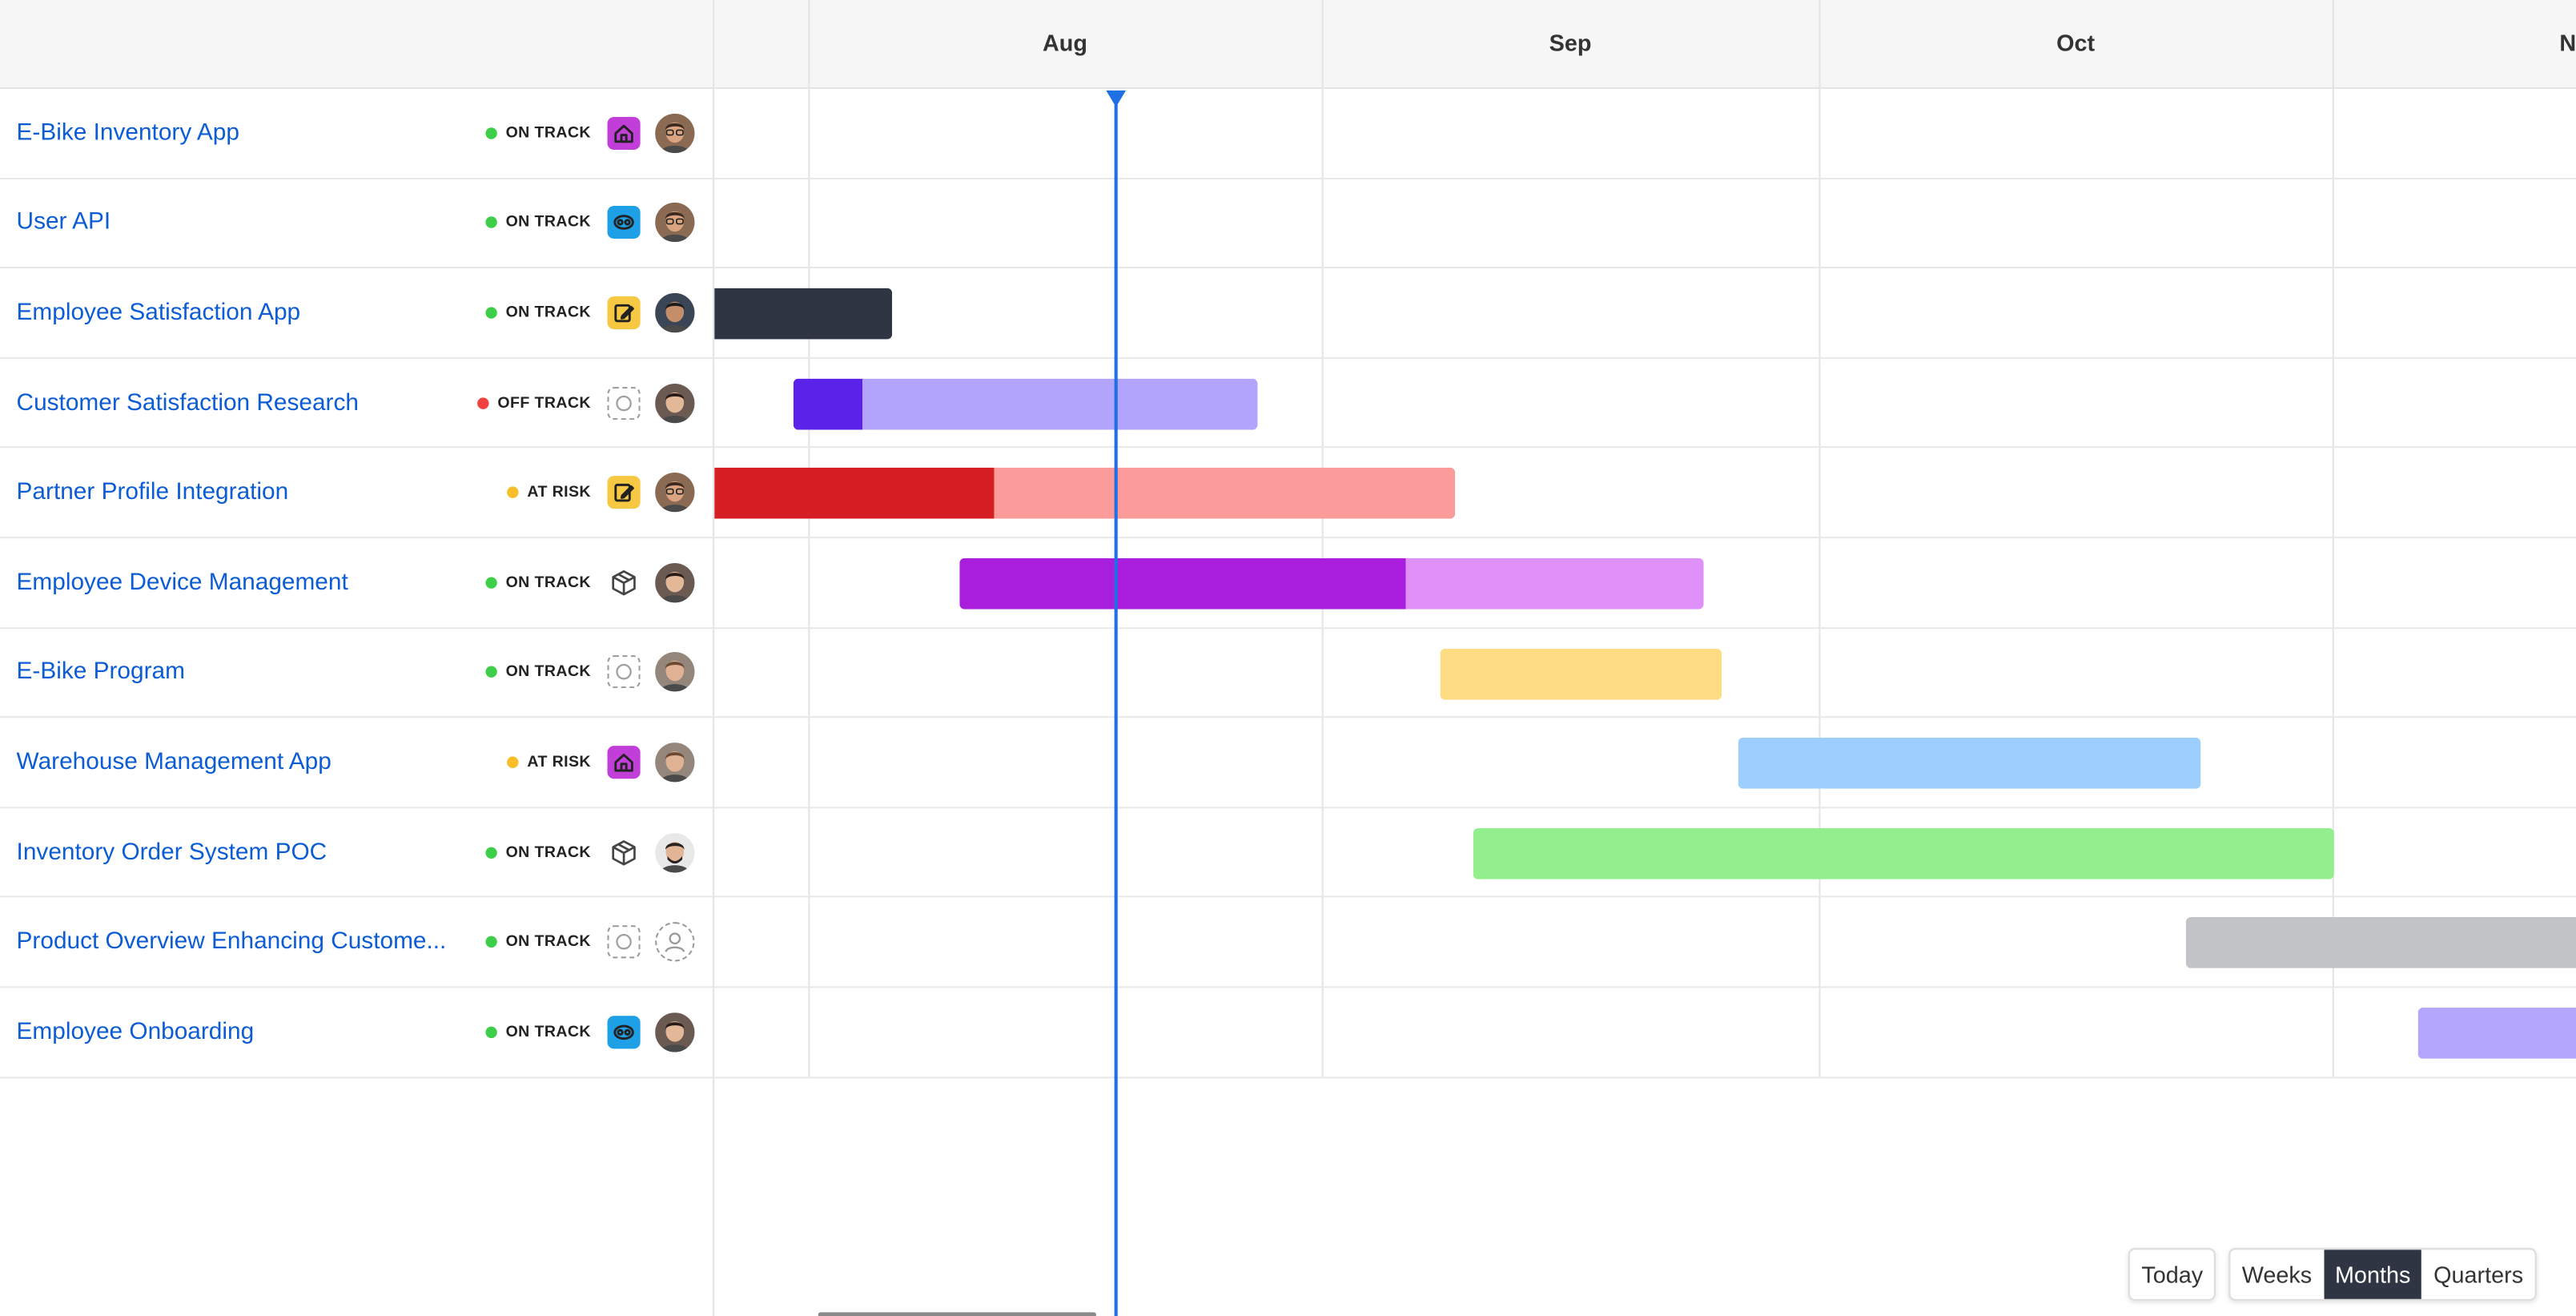 This screenshot has height=1316, width=2576. Describe the element at coordinates (1645, 45) in the screenshot. I see `timeline-header: Aug Sep Oct N` at that location.